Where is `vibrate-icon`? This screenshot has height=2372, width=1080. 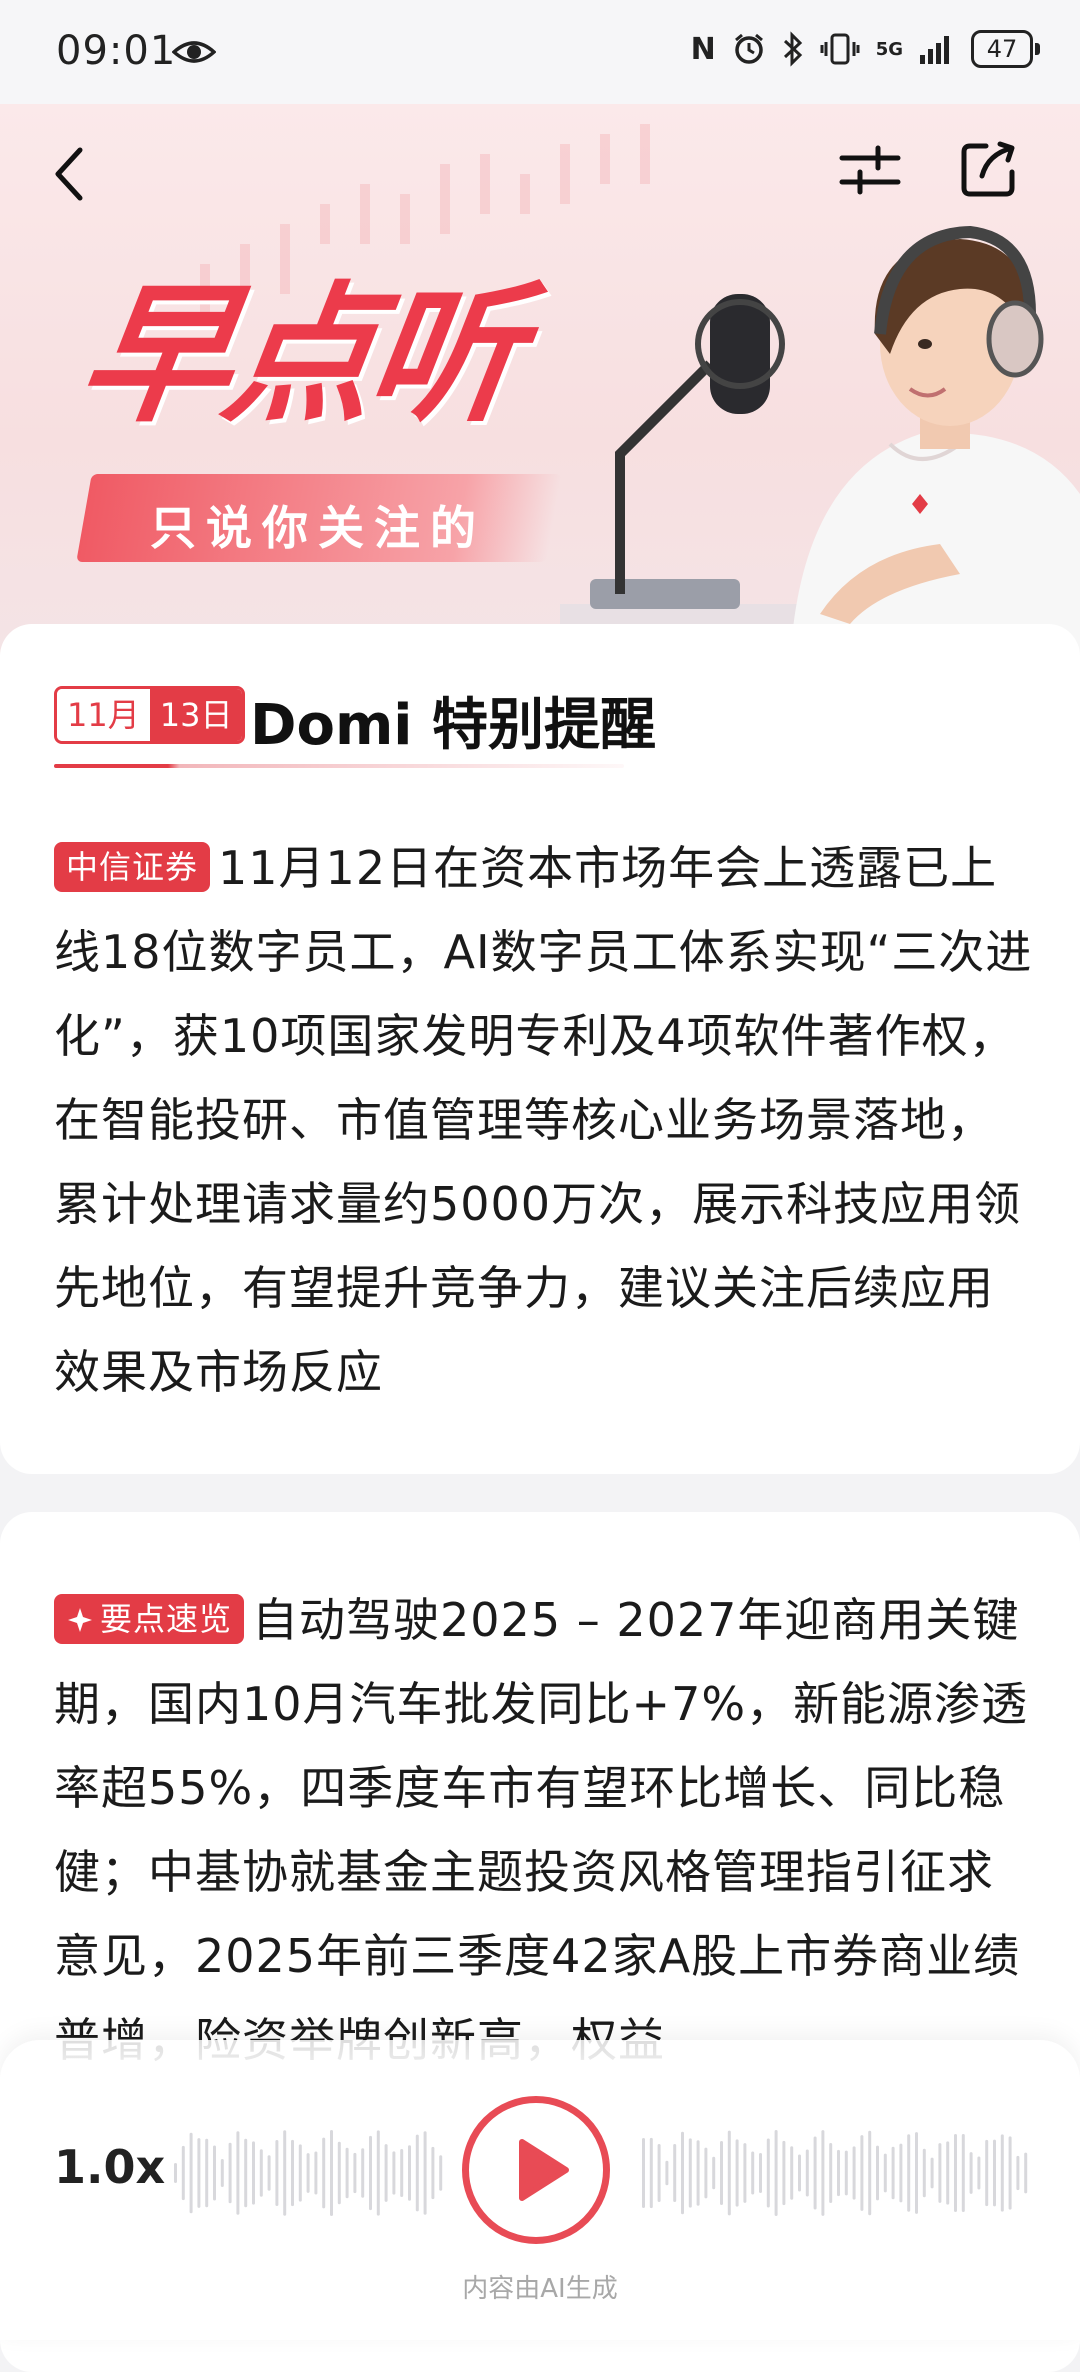 vibrate-icon is located at coordinates (840, 49).